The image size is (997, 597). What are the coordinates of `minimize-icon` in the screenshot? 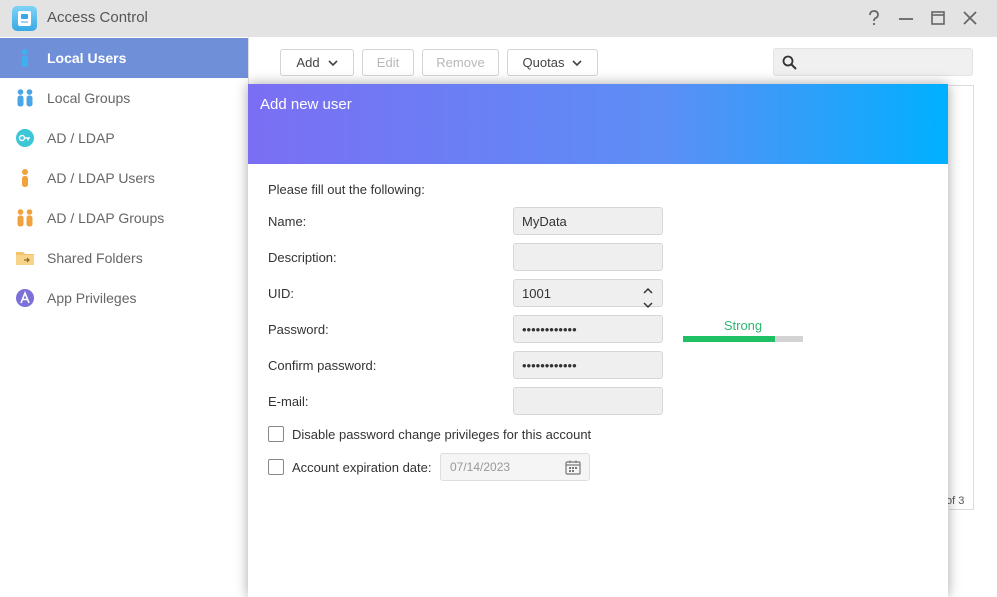 It's located at (906, 18).